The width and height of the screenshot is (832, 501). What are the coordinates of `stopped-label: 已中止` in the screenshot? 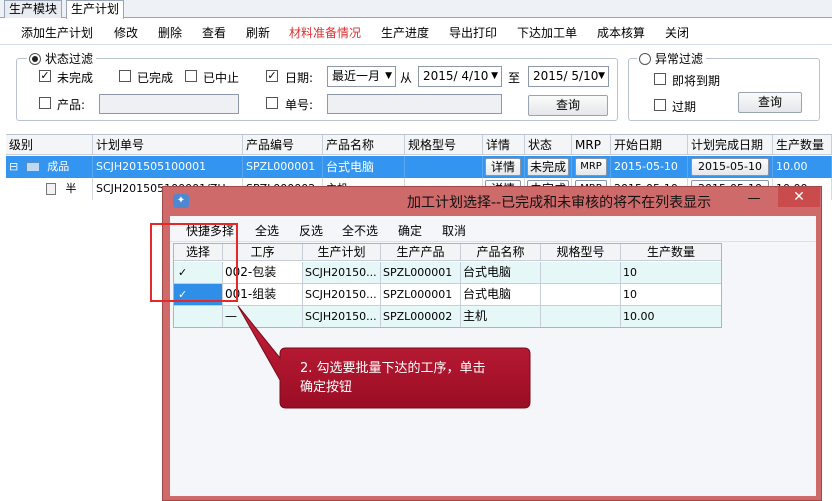 It's located at (221, 78).